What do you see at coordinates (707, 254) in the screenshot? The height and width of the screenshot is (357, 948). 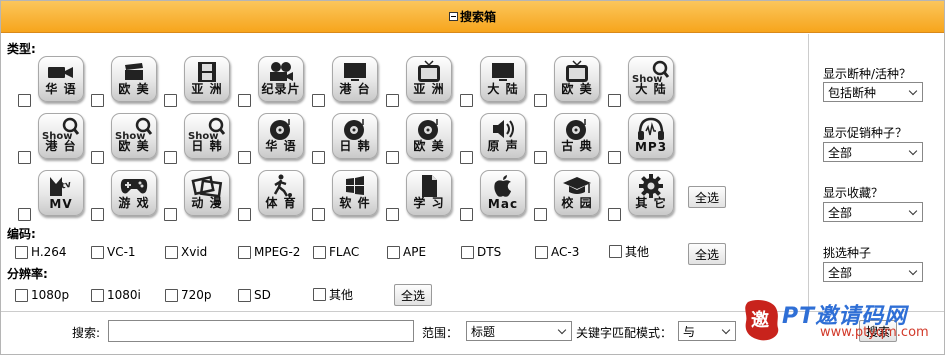 I see `codec-select-all-button: 全选` at bounding box center [707, 254].